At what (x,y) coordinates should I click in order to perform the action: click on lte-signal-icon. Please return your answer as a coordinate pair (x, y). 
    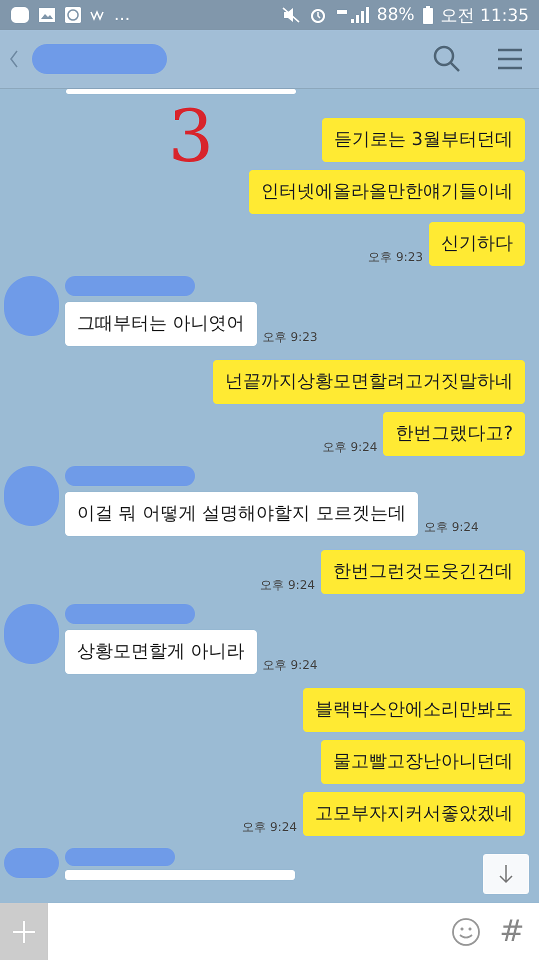
    Looking at the image, I should click on (351, 15).